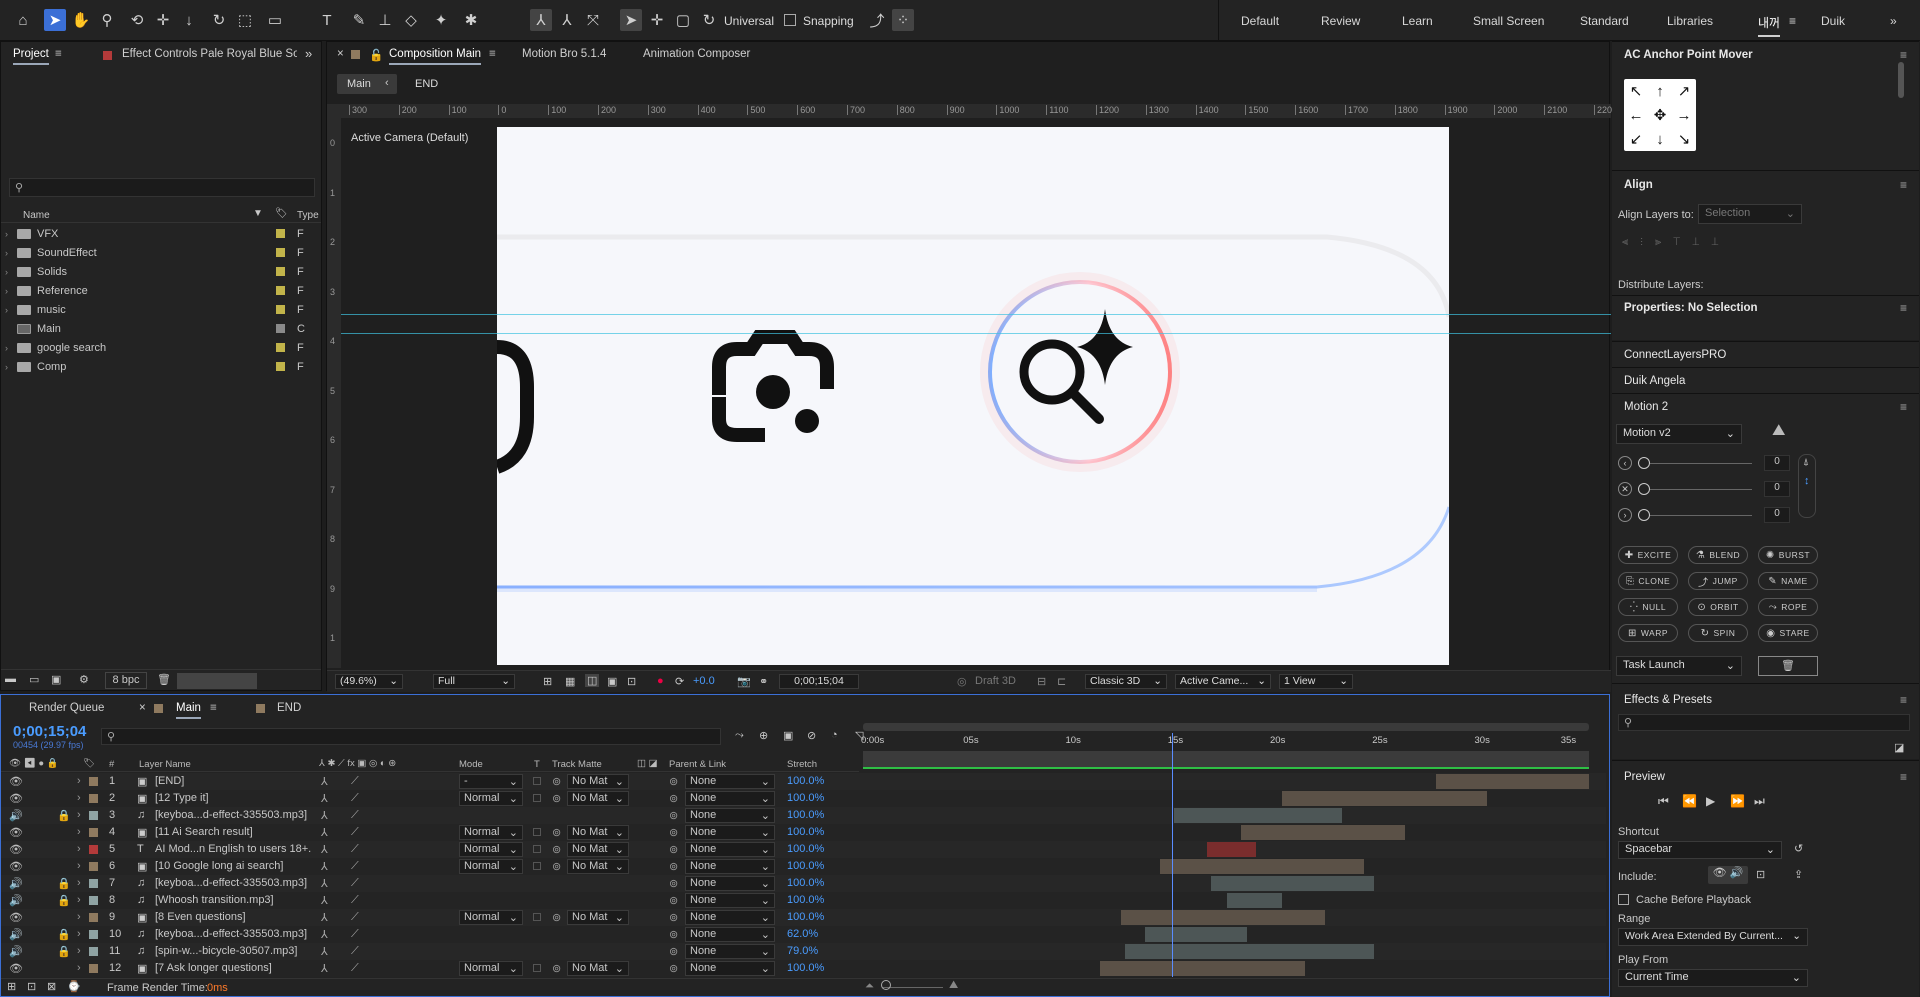 The height and width of the screenshot is (997, 1920). What do you see at coordinates (11, 986) in the screenshot?
I see `toggle-switches-icon: ⊞` at bounding box center [11, 986].